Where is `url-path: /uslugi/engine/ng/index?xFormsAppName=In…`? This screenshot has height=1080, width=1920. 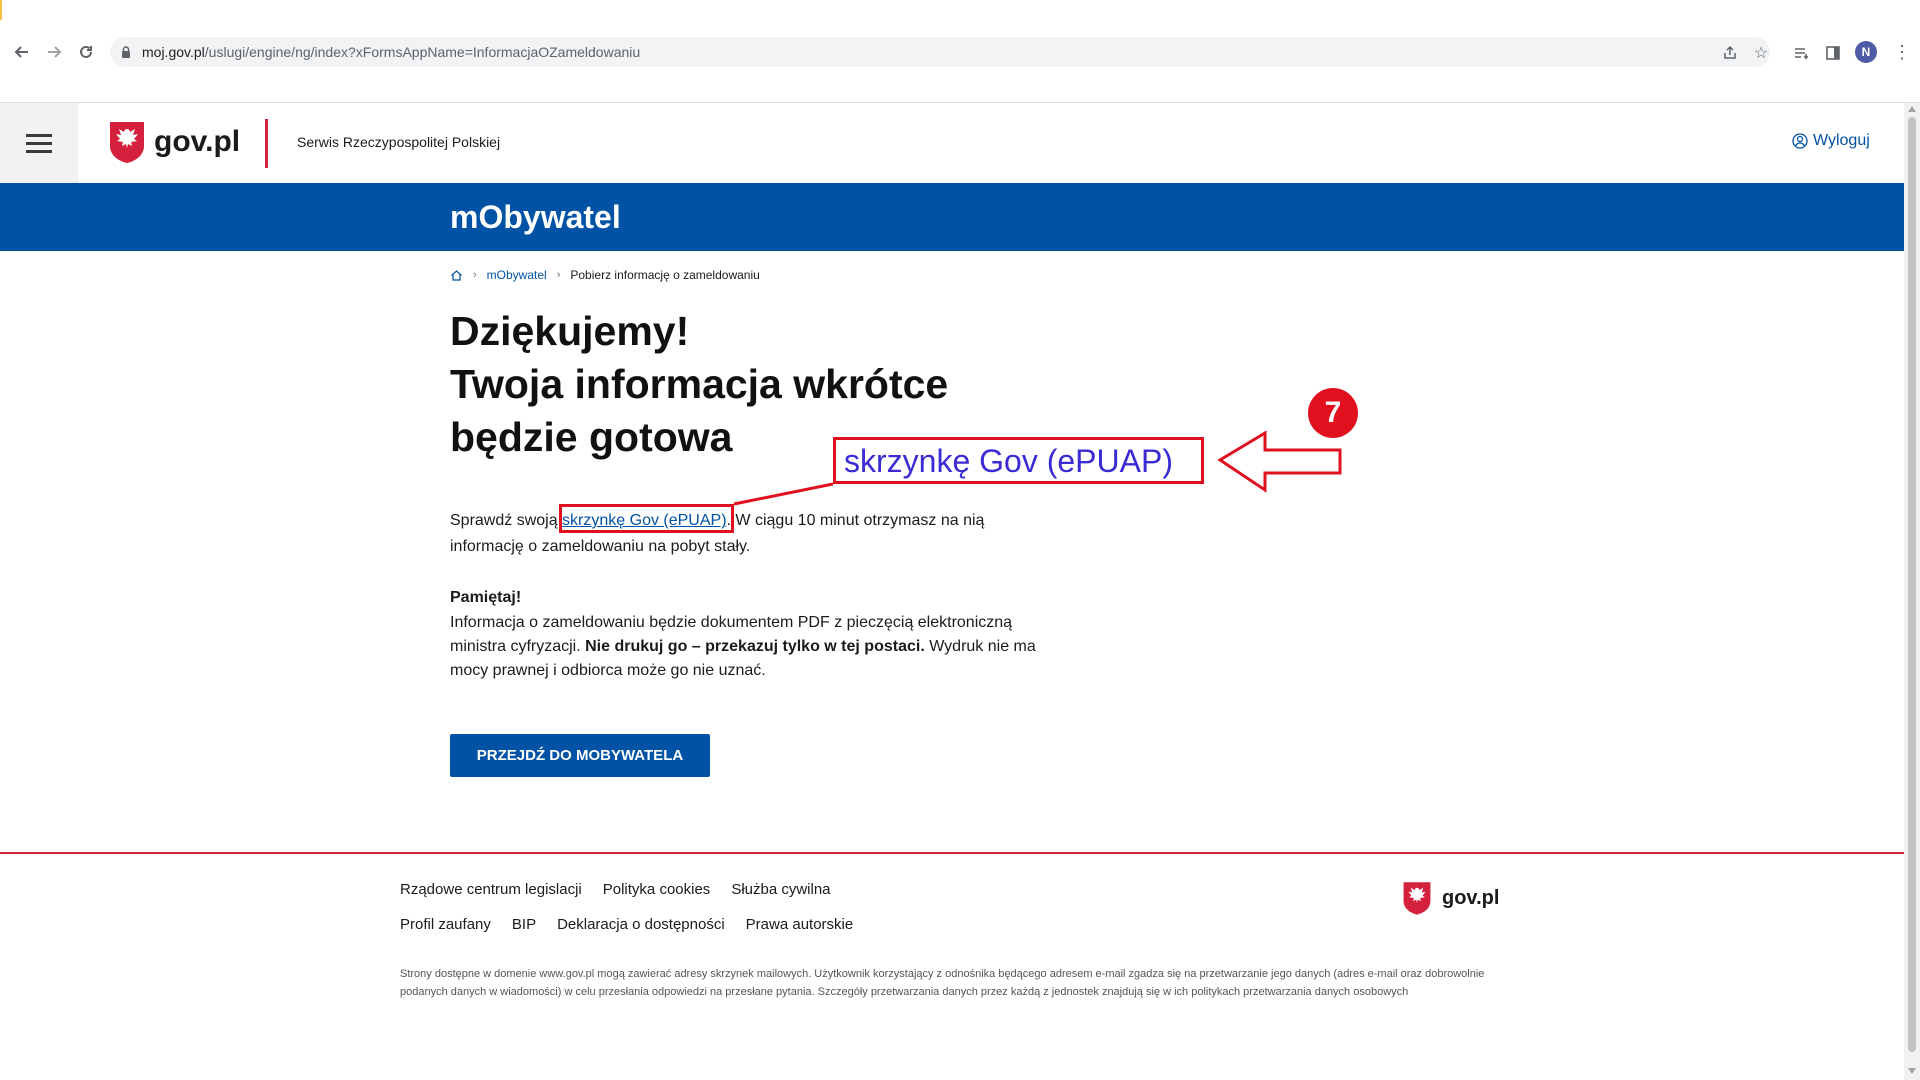
url-path: /uslugi/engine/ng/index?xFormsAppName=In… is located at coordinates (422, 52).